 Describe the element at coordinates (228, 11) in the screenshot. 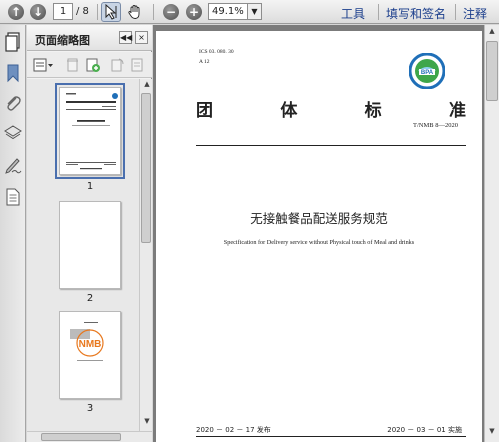

I see `zoom-level-input: 49.1%` at that location.